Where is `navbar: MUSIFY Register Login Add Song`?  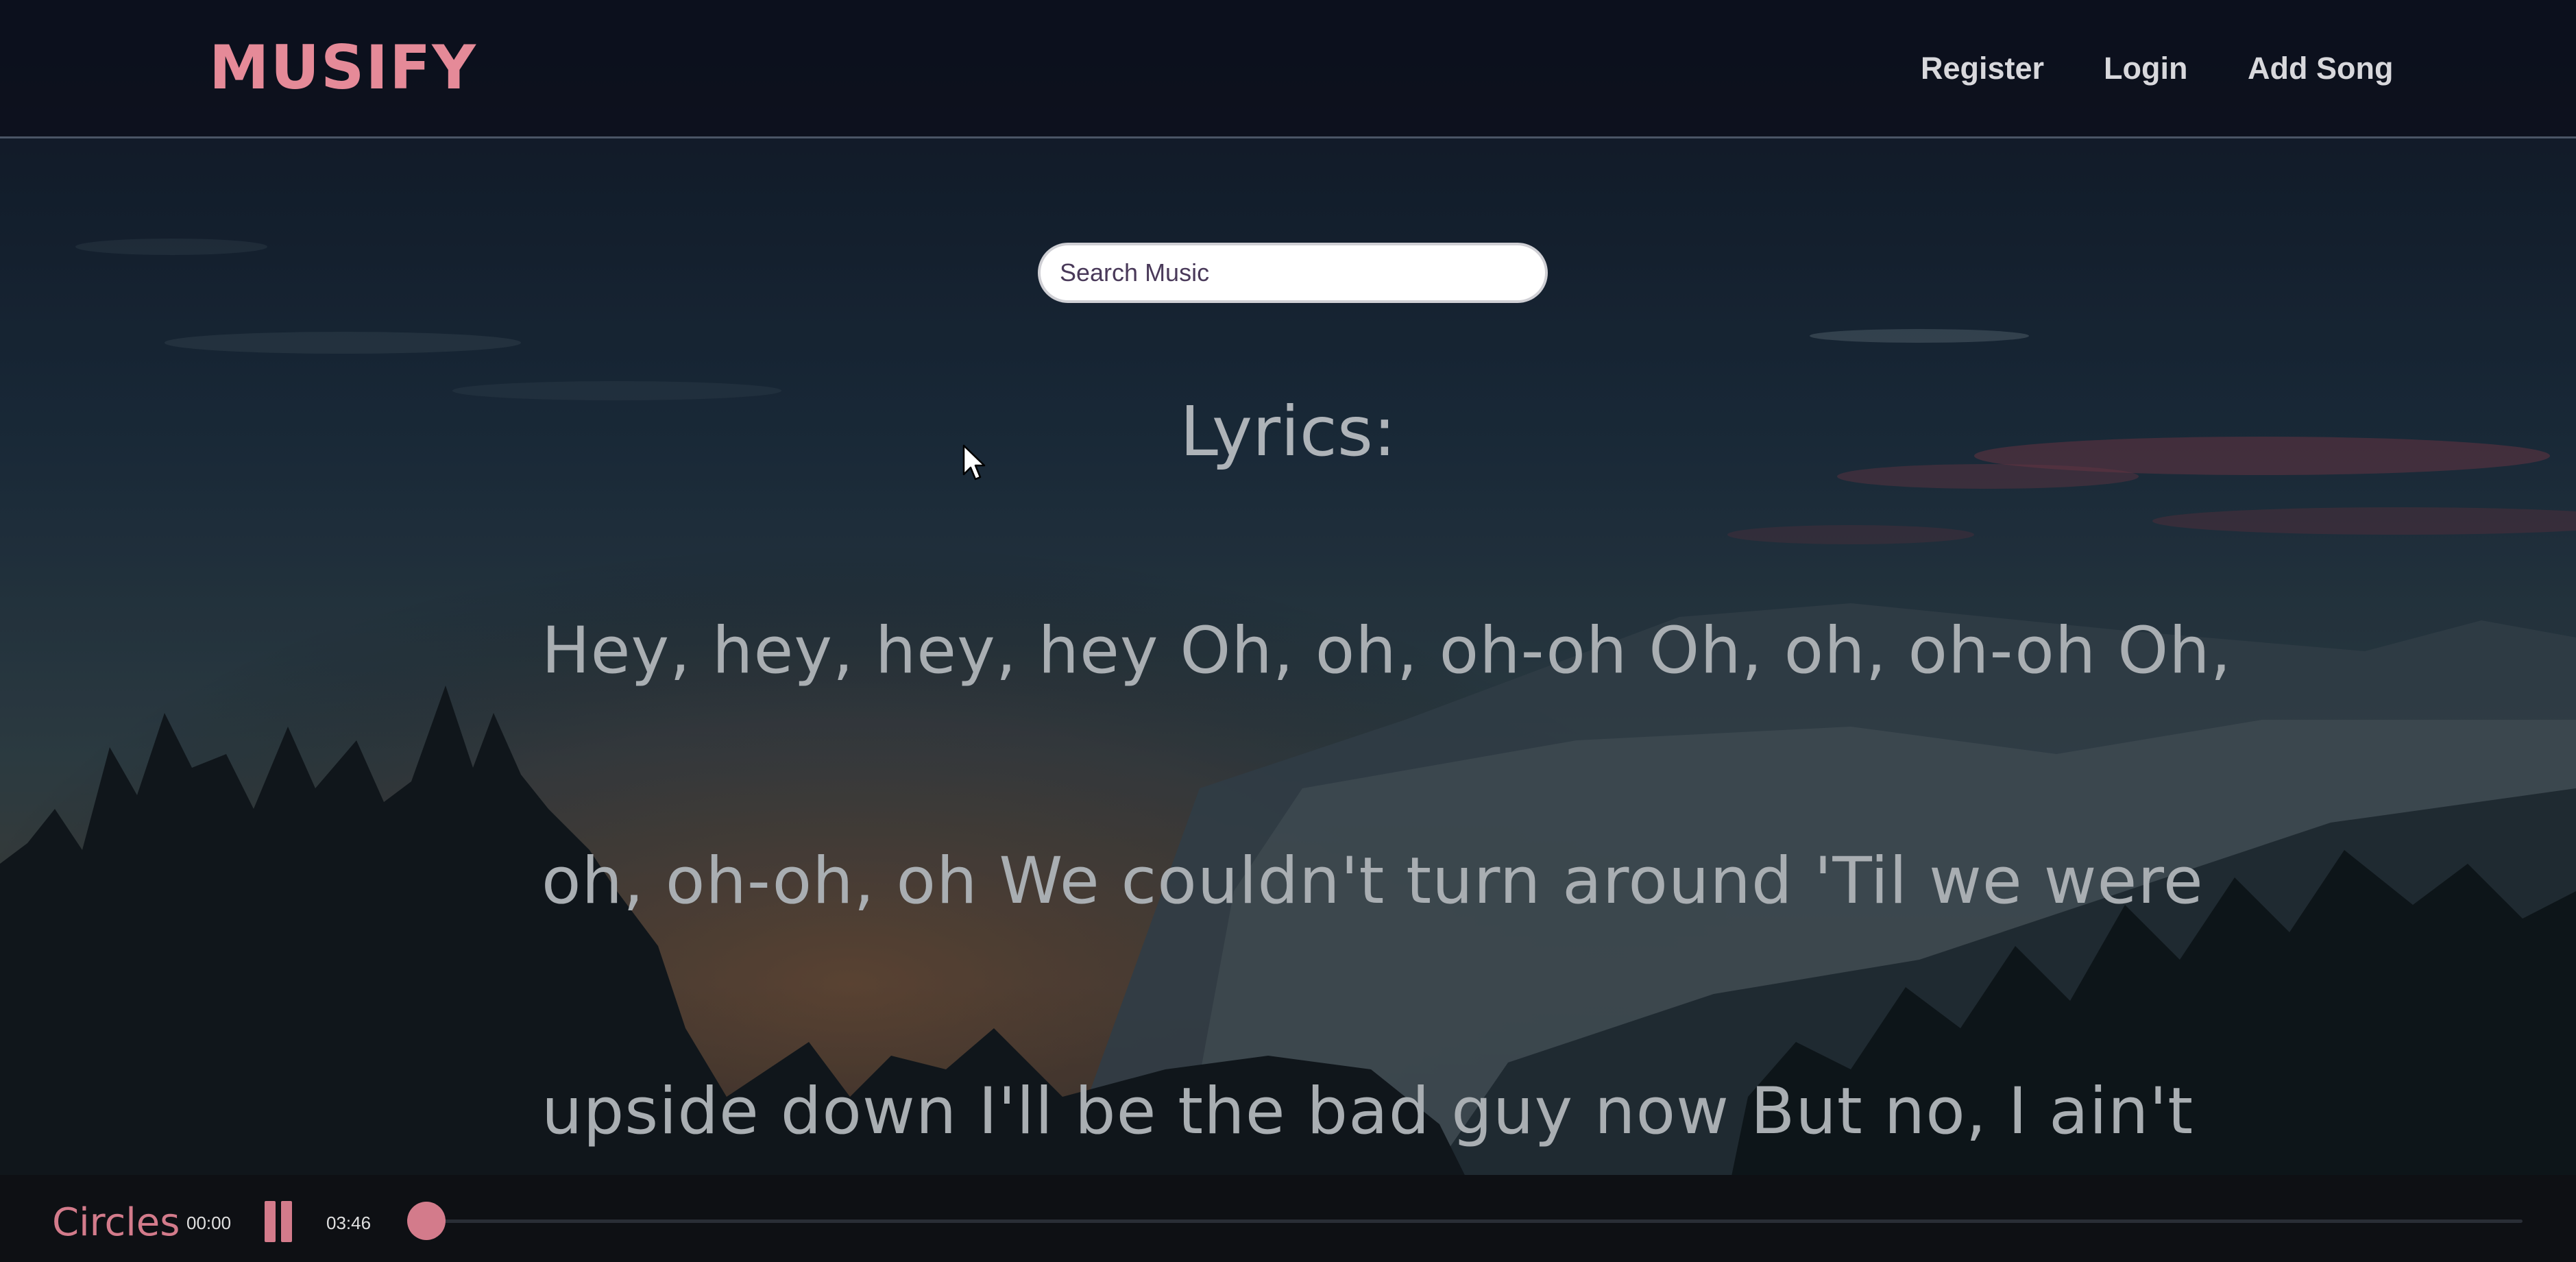 navbar: MUSIFY Register Login Add Song is located at coordinates (1288, 69).